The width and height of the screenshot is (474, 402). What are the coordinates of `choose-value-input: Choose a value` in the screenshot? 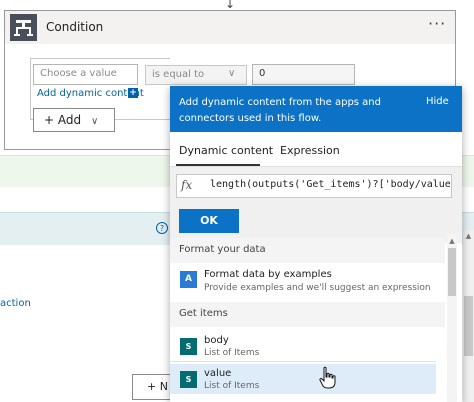 It's located at (85, 74).